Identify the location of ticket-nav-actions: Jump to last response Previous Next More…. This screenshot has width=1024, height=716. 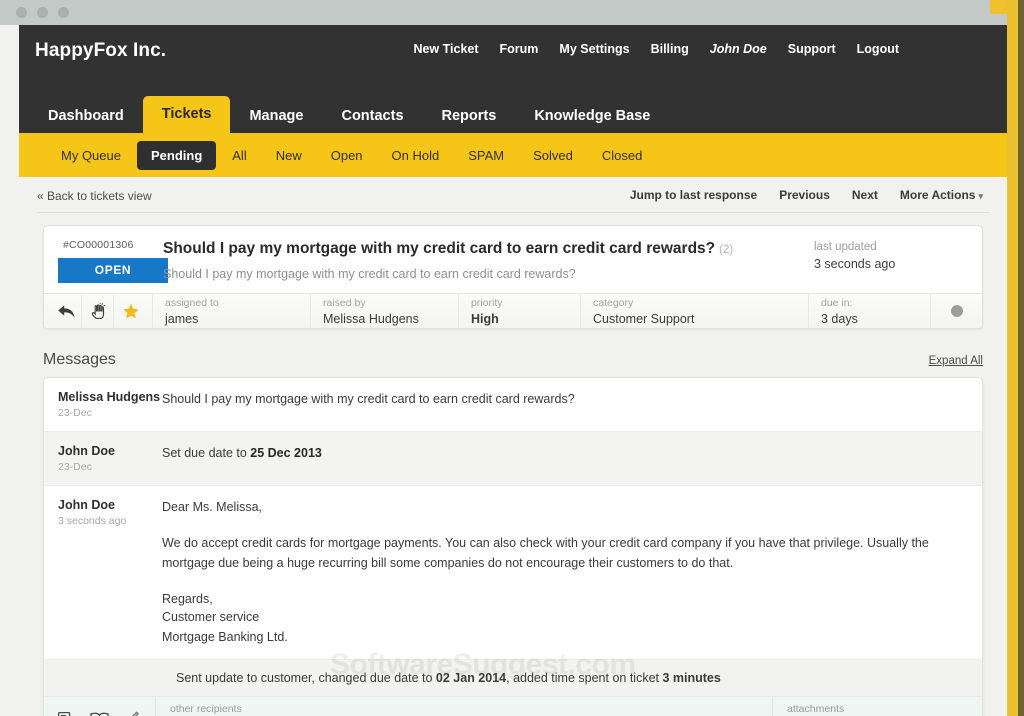
(806, 195).